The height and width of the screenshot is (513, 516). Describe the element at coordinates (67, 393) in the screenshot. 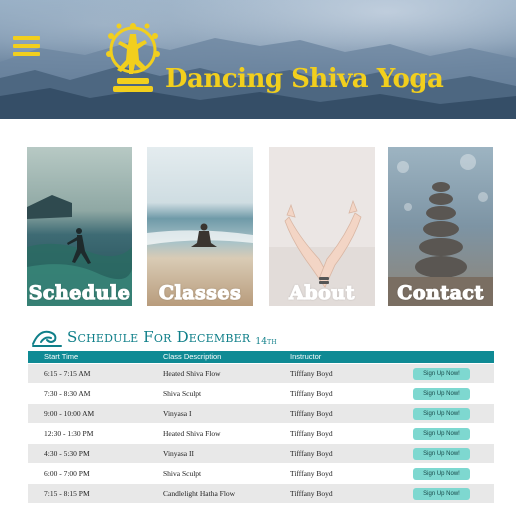

I see `row-time: 7:30 - 8:30 AM` at that location.